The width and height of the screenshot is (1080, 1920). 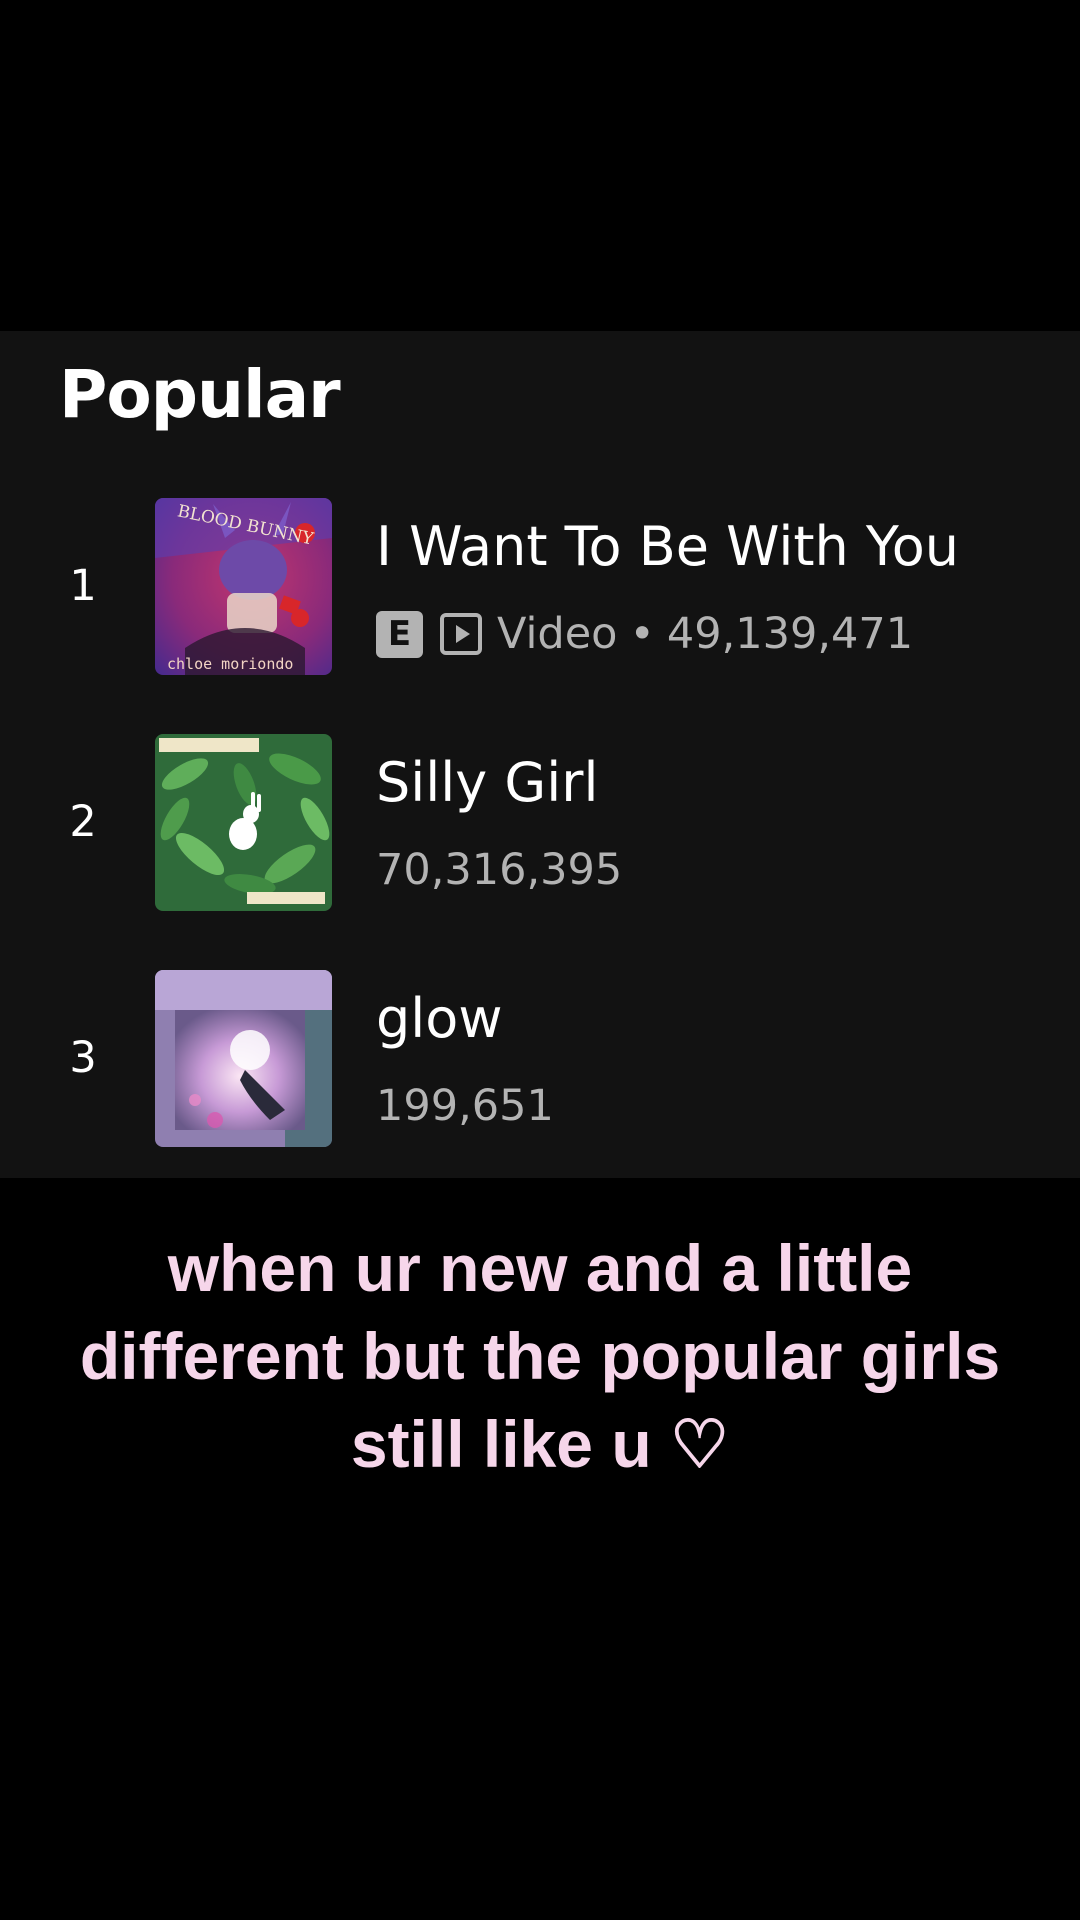 What do you see at coordinates (399, 634) in the screenshot?
I see `explicit-badge: E` at bounding box center [399, 634].